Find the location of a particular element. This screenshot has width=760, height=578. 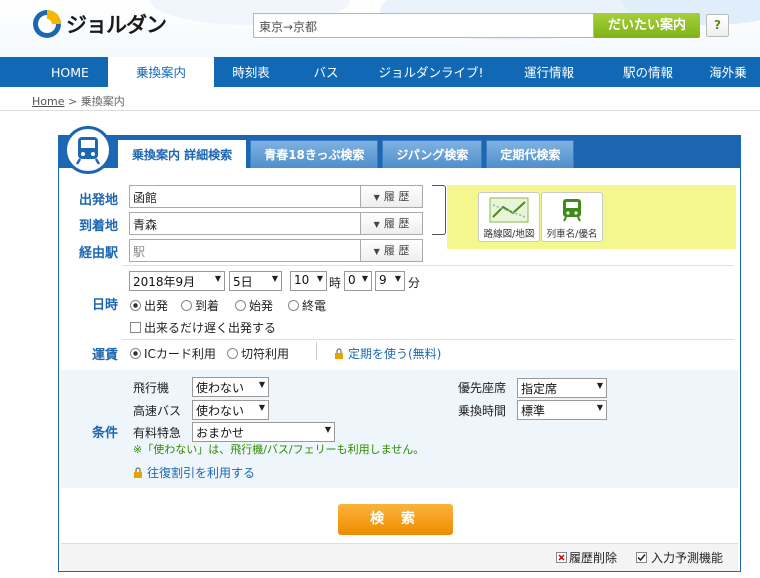

first-train-radio: 始発 is located at coordinates (254, 305).